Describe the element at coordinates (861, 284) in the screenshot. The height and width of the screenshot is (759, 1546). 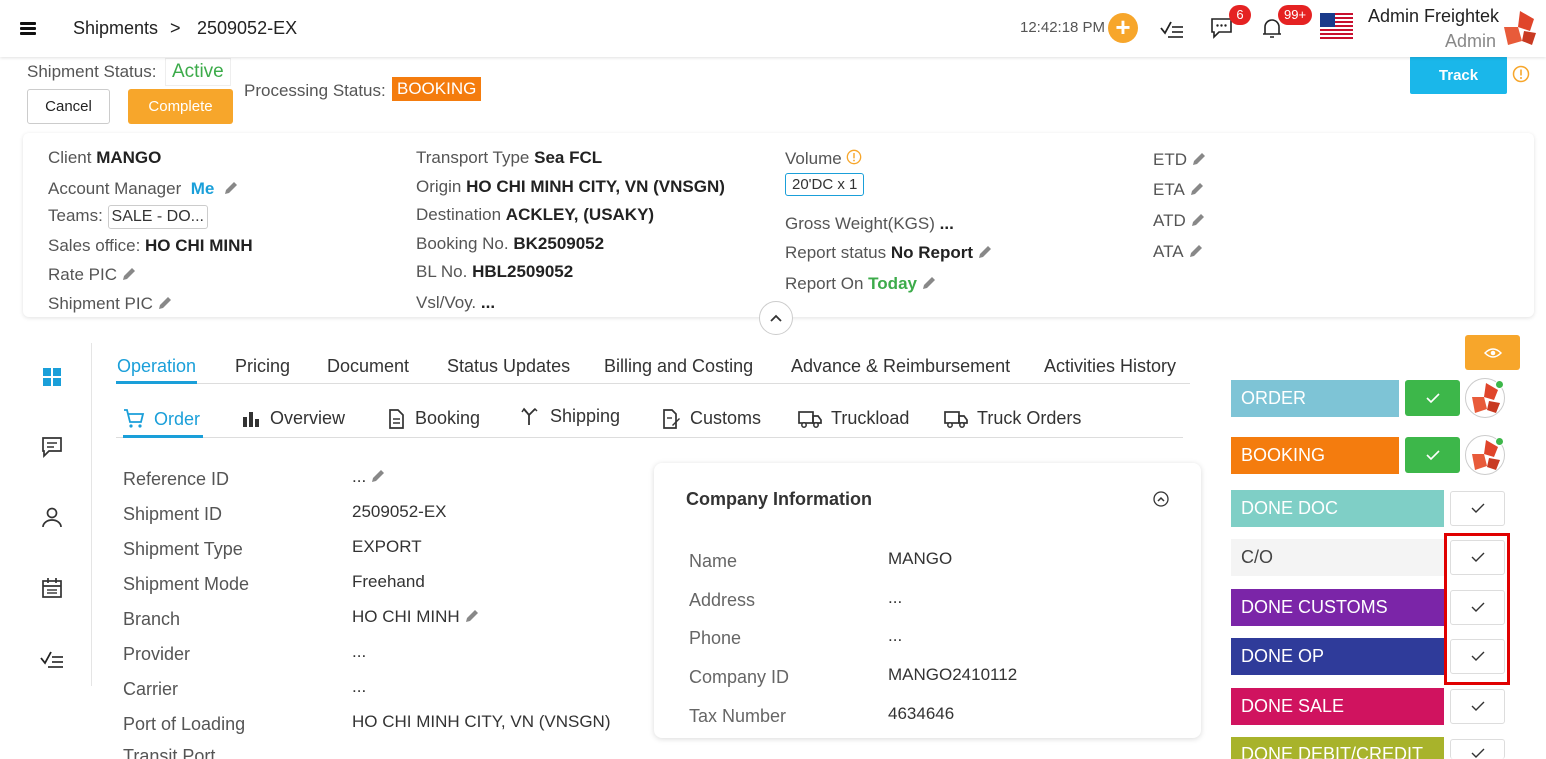
I see `report-on-row: Report On Today` at that location.